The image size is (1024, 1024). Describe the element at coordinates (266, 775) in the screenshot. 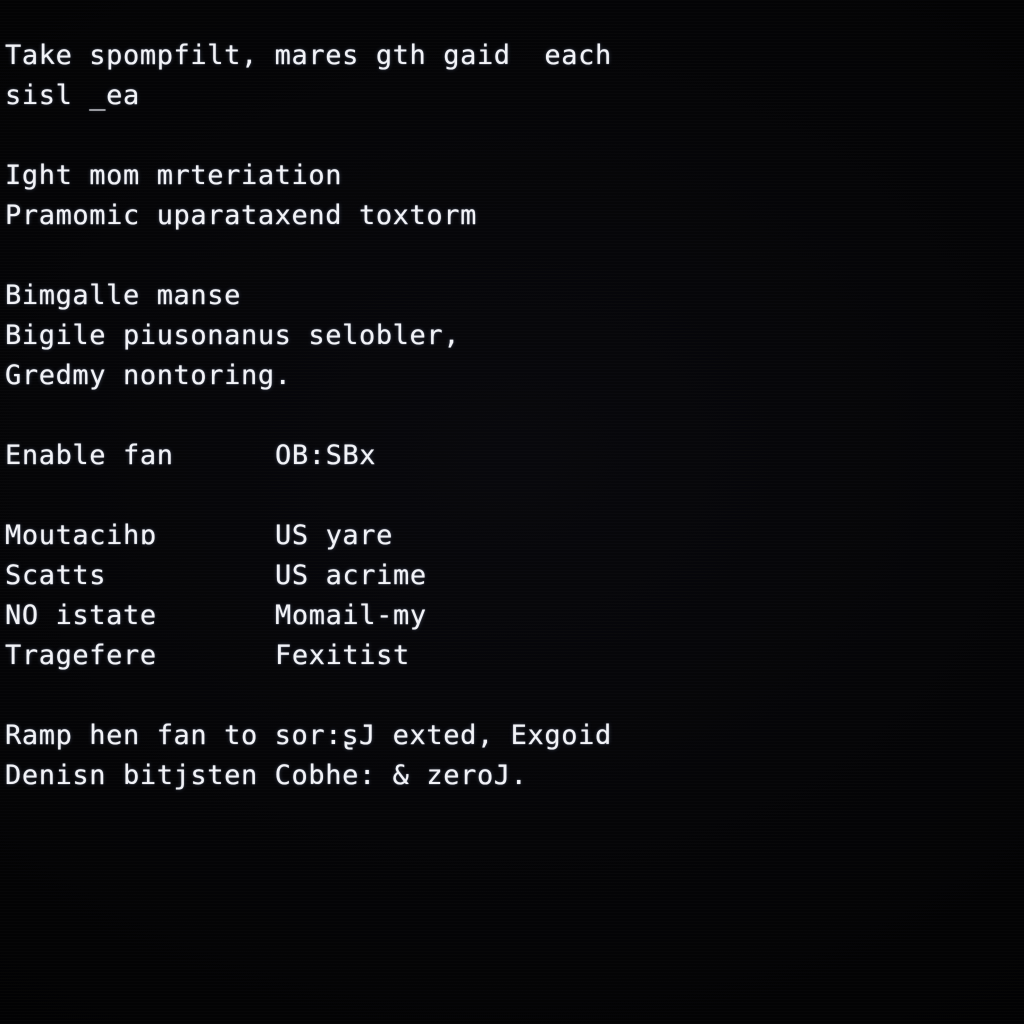

I see `console-line: Denisn bitjsten Cobhe: & zeroJ.` at that location.